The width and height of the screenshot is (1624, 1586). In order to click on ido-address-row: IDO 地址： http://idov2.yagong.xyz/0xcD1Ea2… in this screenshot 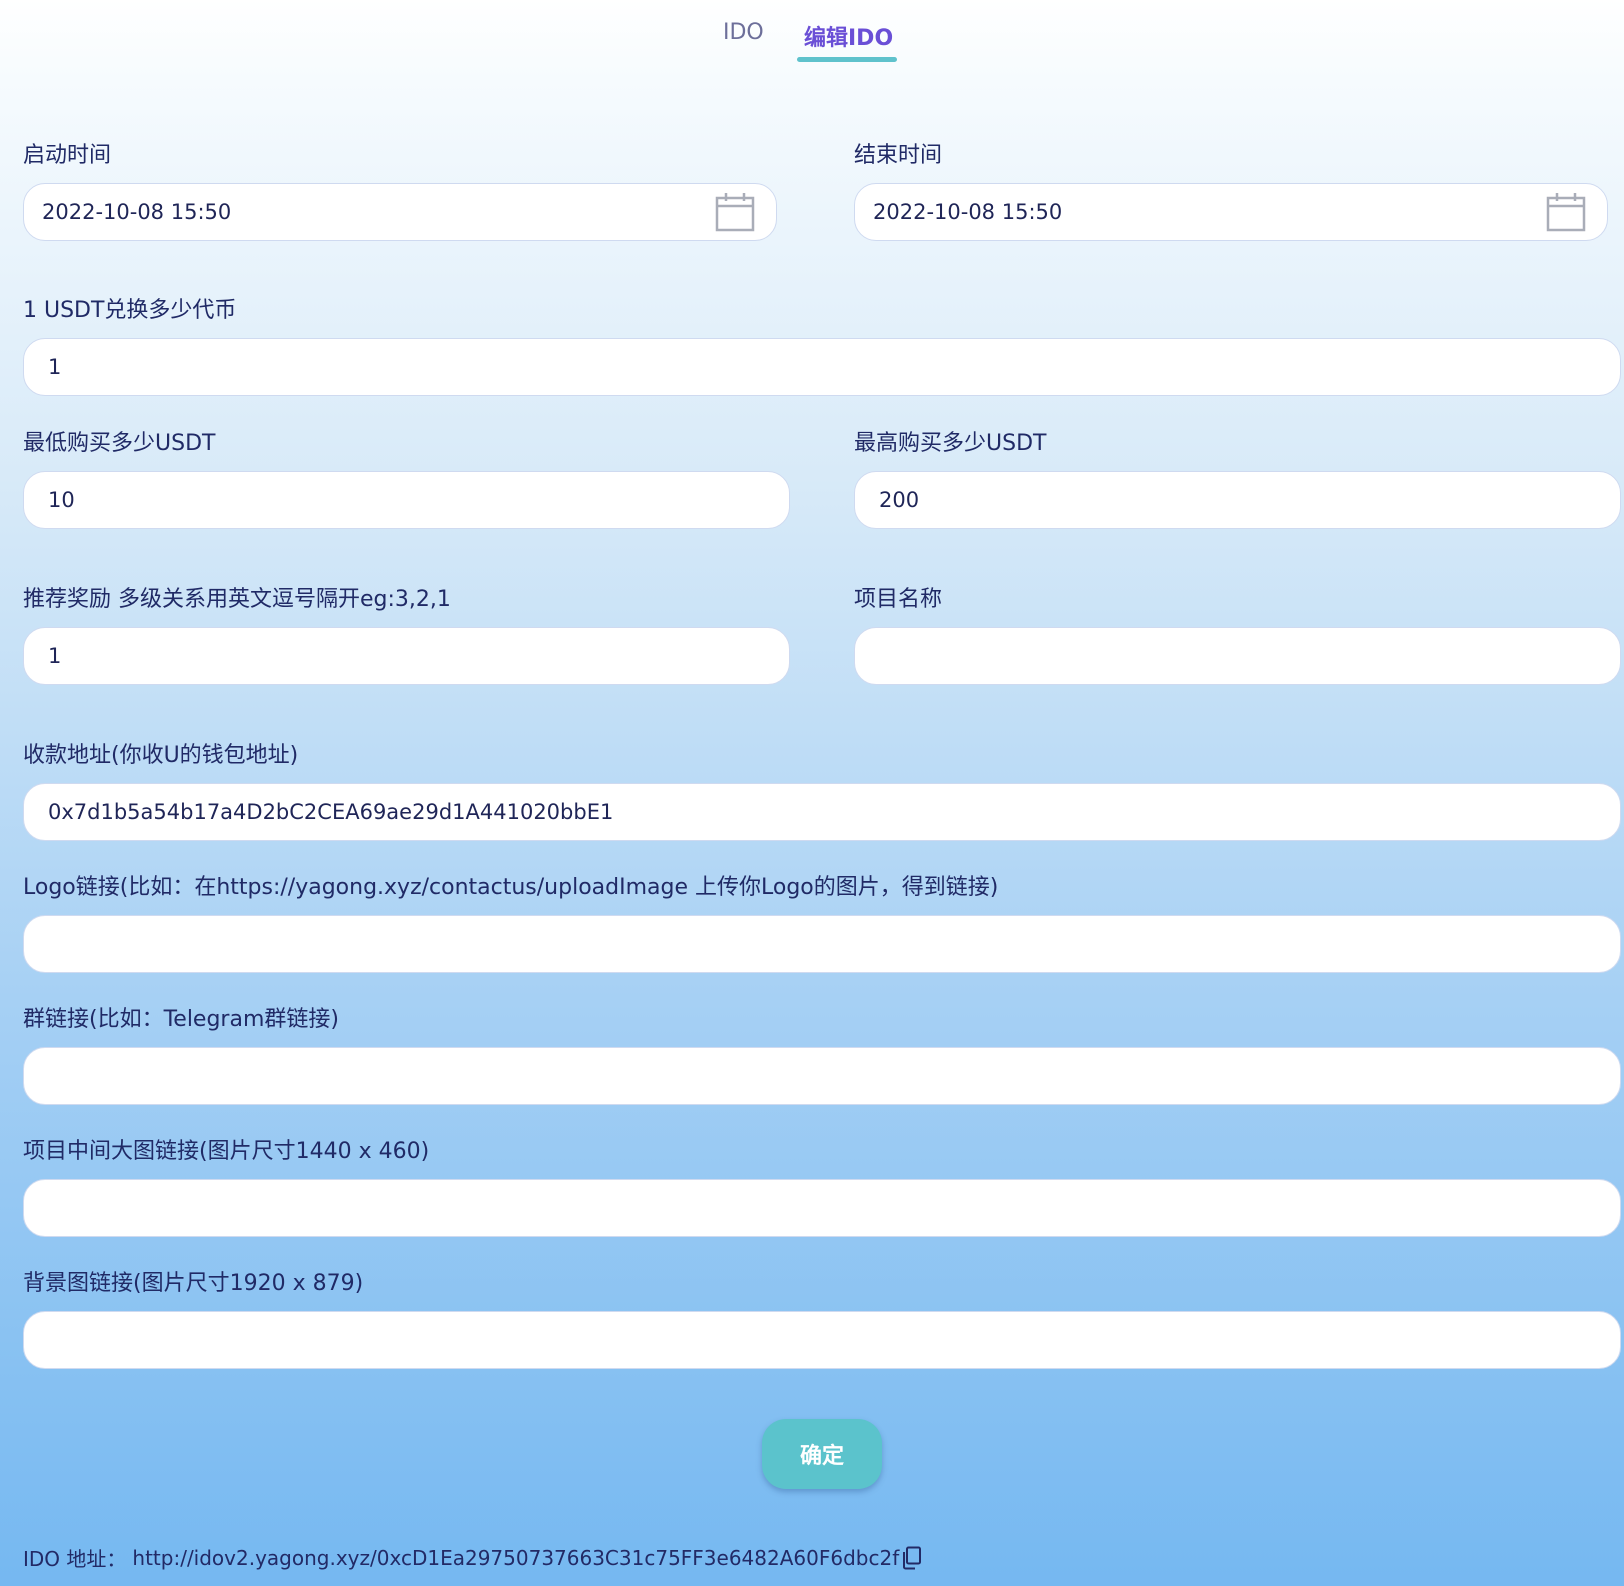, I will do `click(473, 1557)`.